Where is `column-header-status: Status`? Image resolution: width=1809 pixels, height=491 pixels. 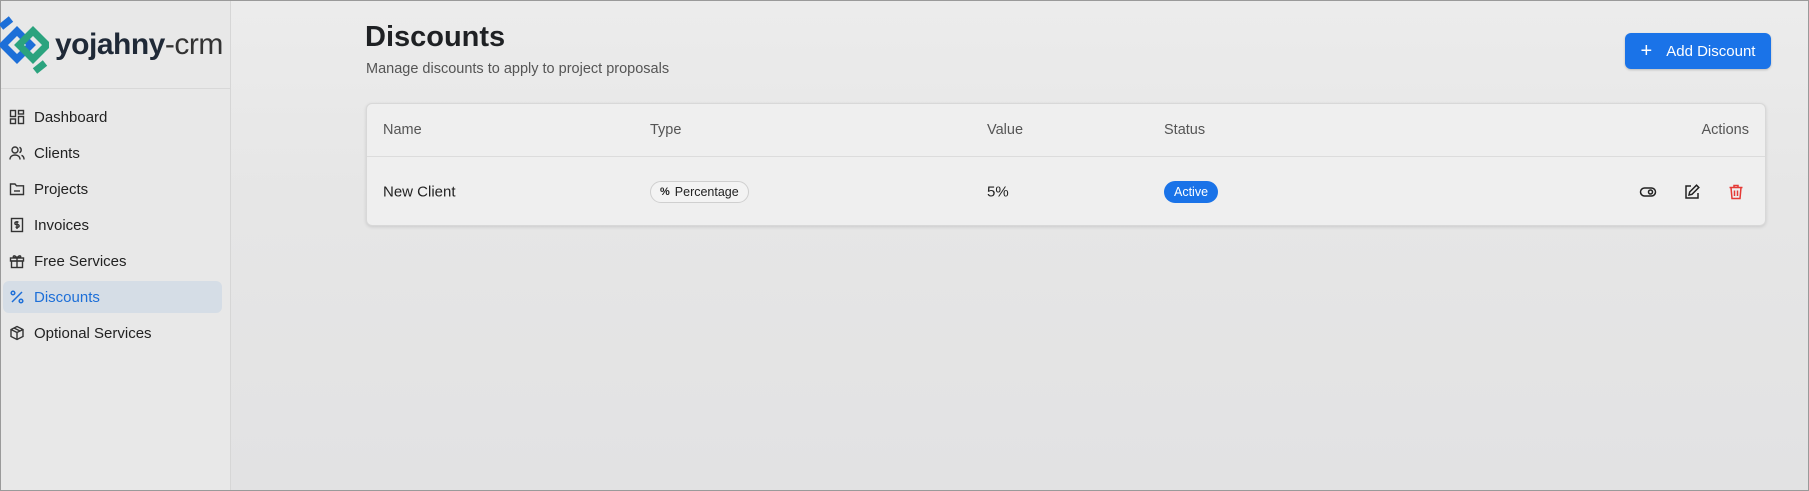
column-header-status: Status is located at coordinates (1184, 130).